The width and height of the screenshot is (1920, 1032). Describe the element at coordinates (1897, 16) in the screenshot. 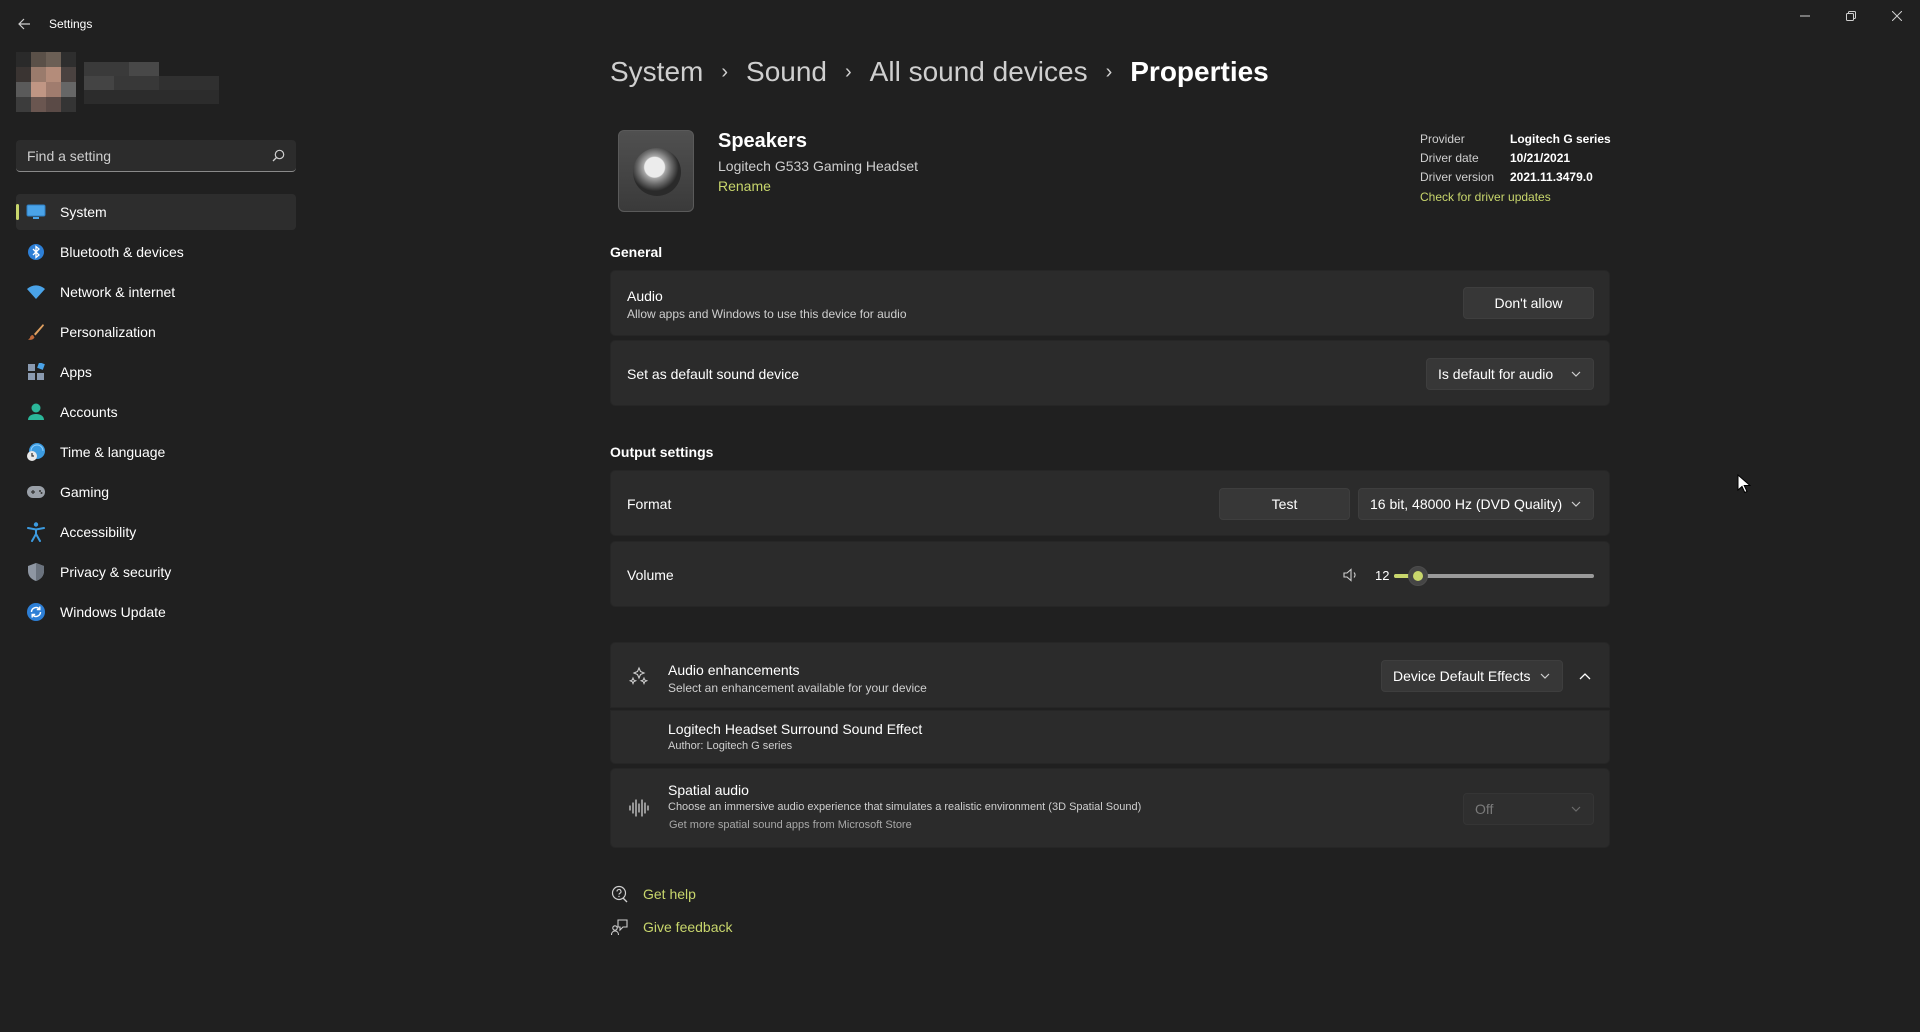

I see `close-button` at that location.